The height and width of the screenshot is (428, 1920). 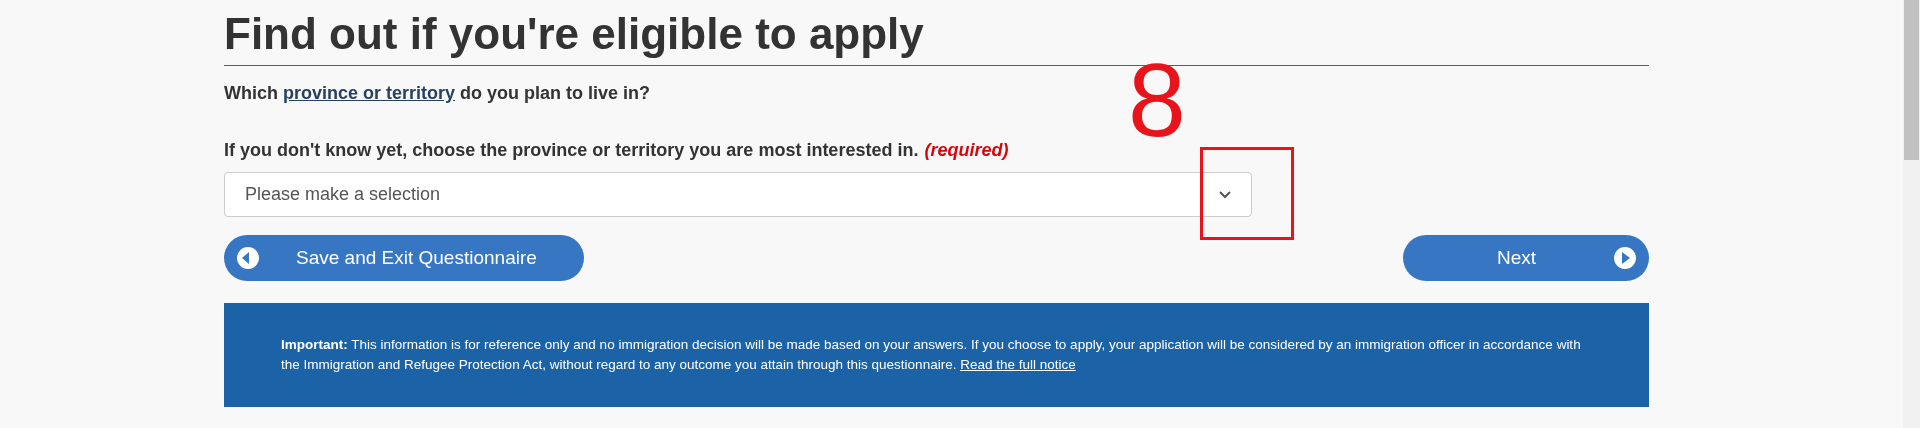 I want to click on notice-text: Important: This information is for reference only and no immigration decision will be made based on your answers. If you choose to apply, your application will be considered by an immigration officer in accordance with the Immigration and Refugee Protection Act, without regard to any outcome you attain through this questionnaire. Read the full notice, so click(x=931, y=355).